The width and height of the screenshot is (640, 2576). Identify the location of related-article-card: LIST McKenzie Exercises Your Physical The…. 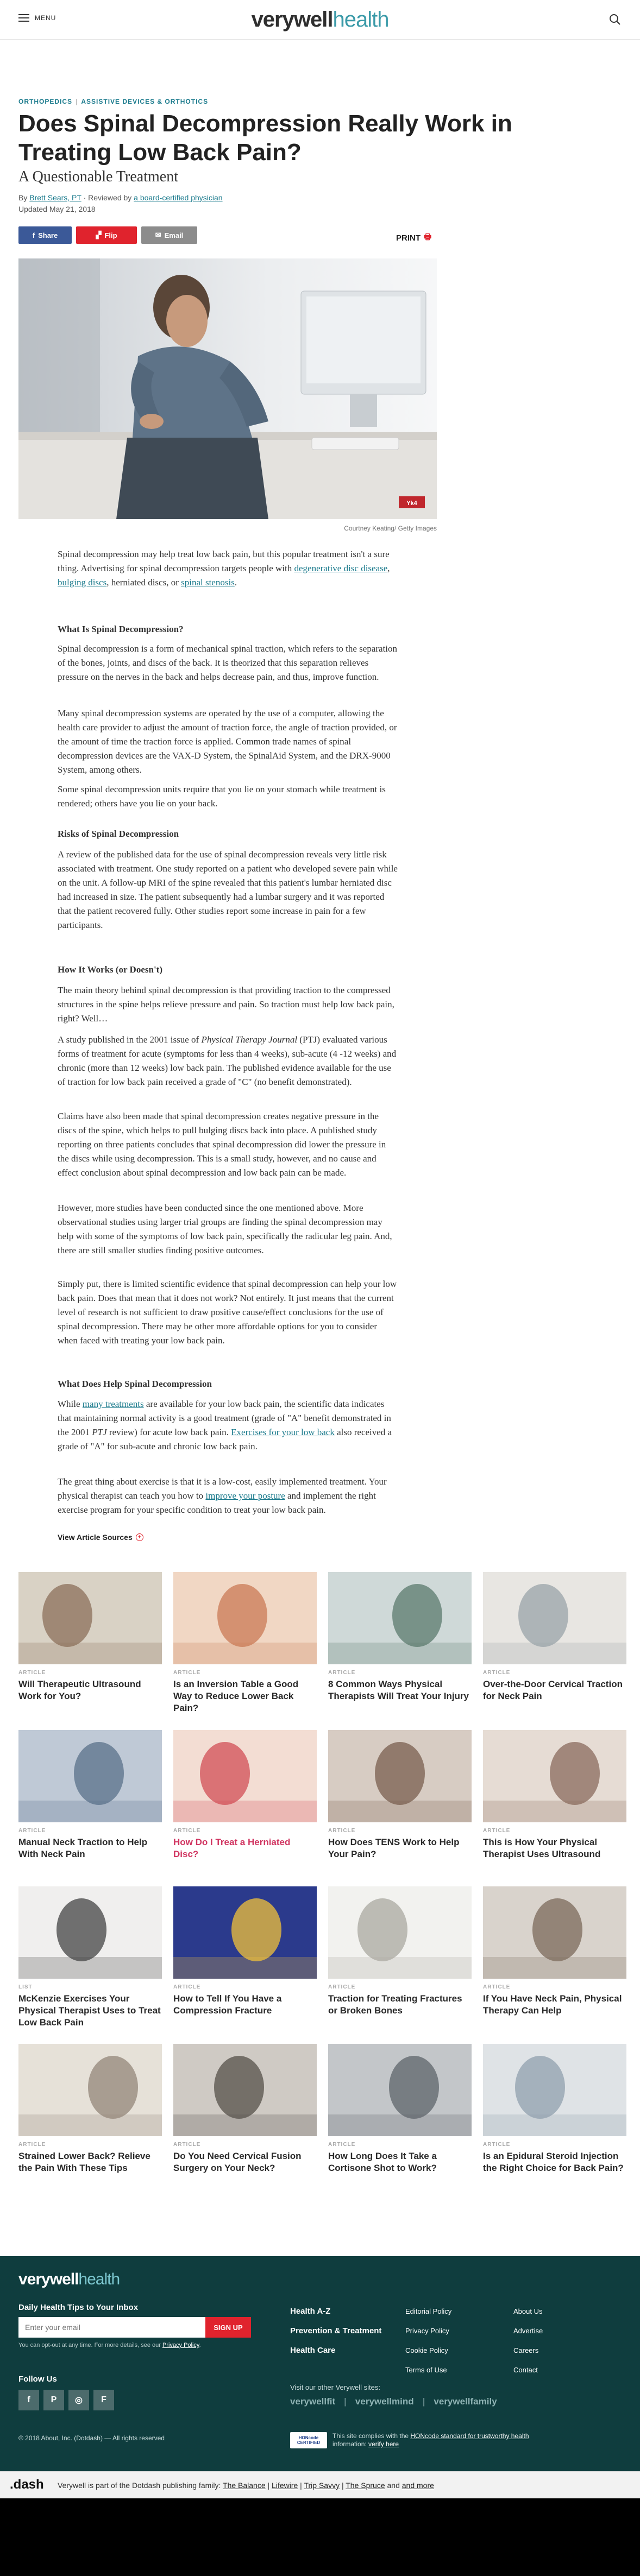
(90, 1957).